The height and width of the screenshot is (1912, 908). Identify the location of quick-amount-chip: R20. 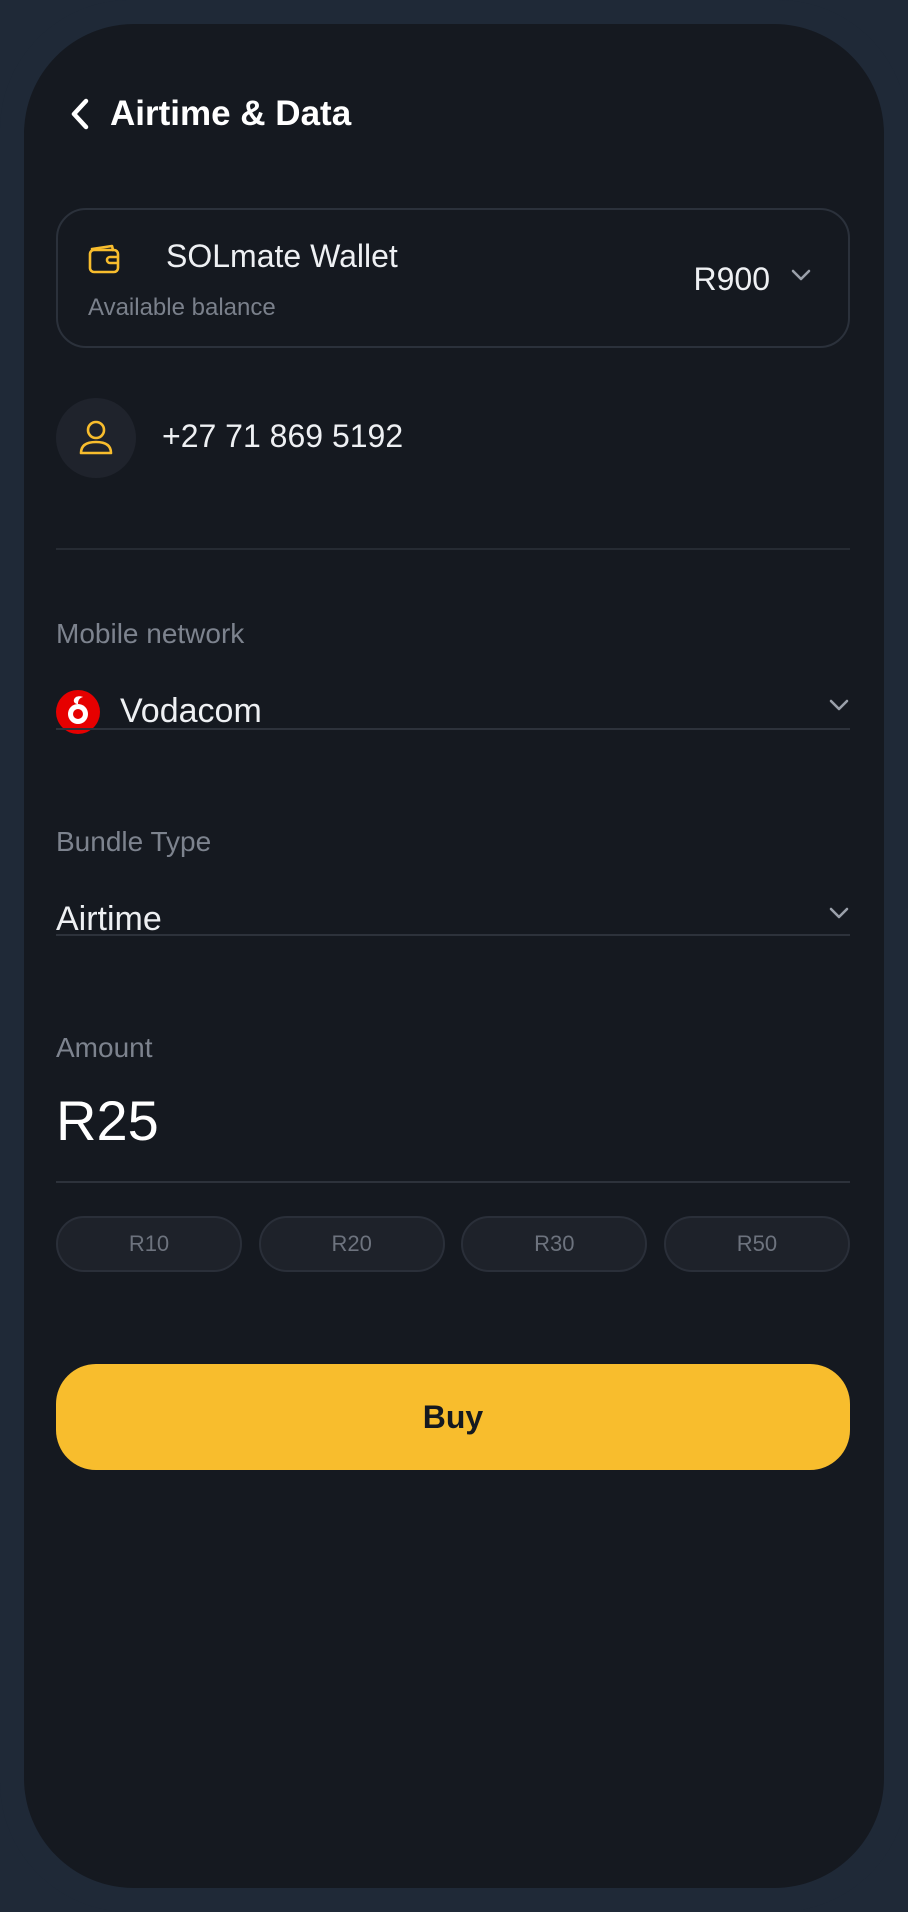
(351, 1244).